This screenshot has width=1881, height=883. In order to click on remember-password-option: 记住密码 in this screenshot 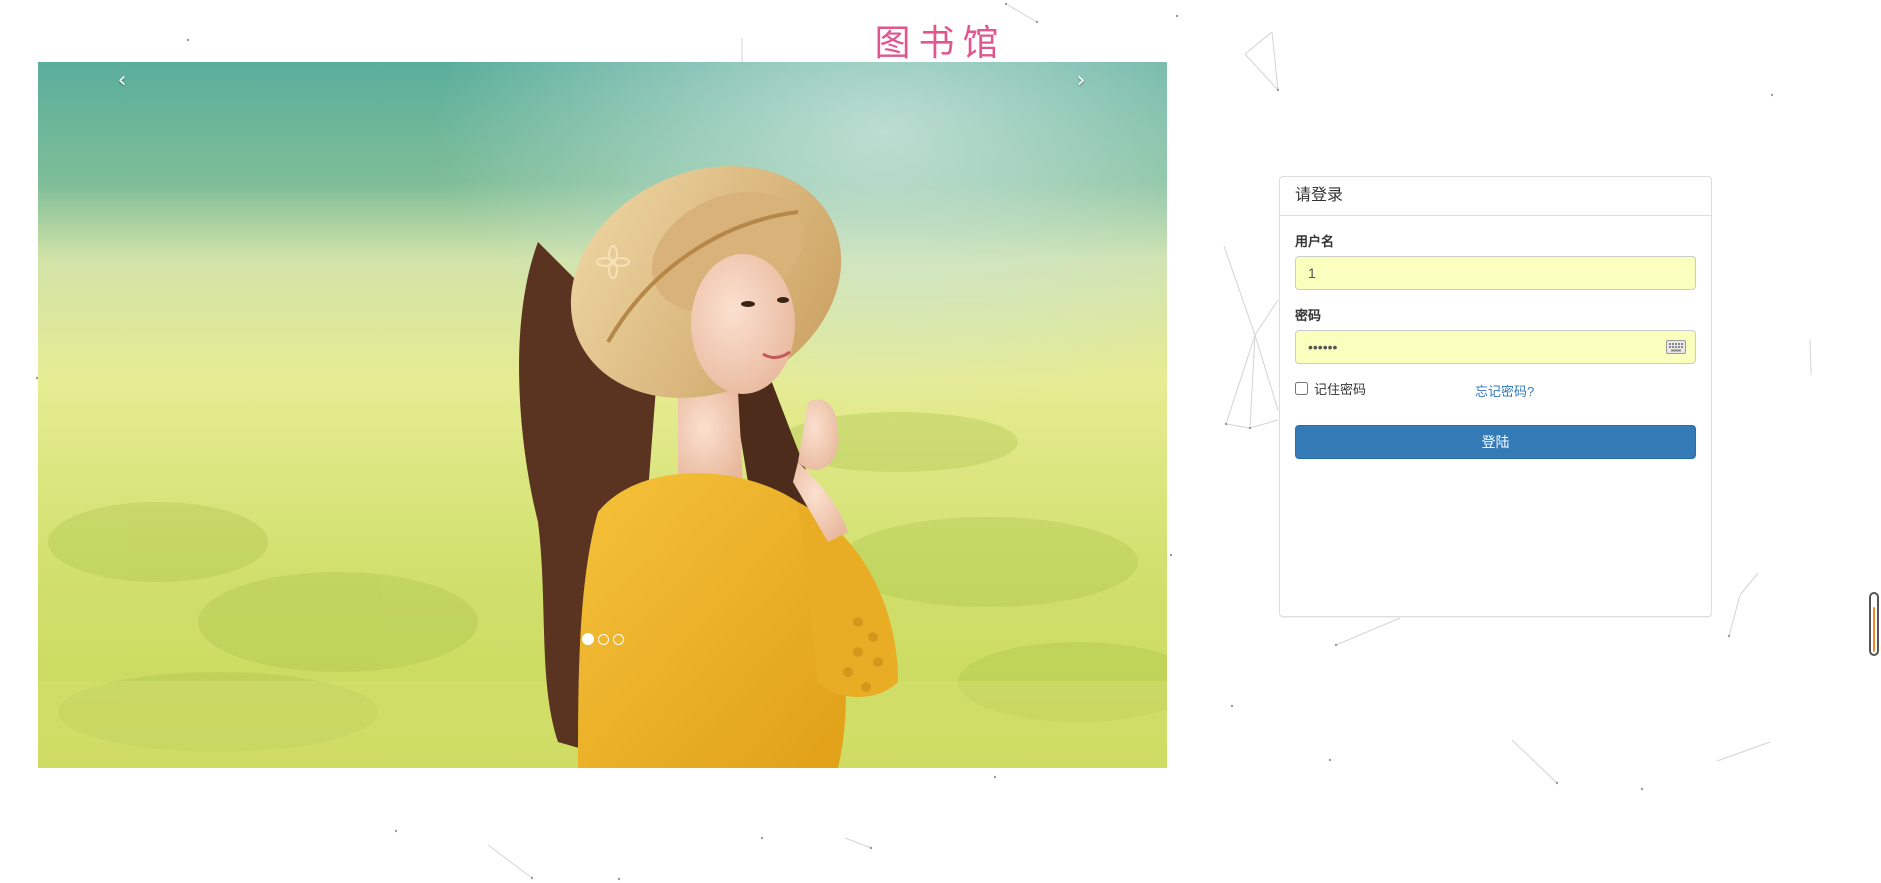, I will do `click(1330, 388)`.